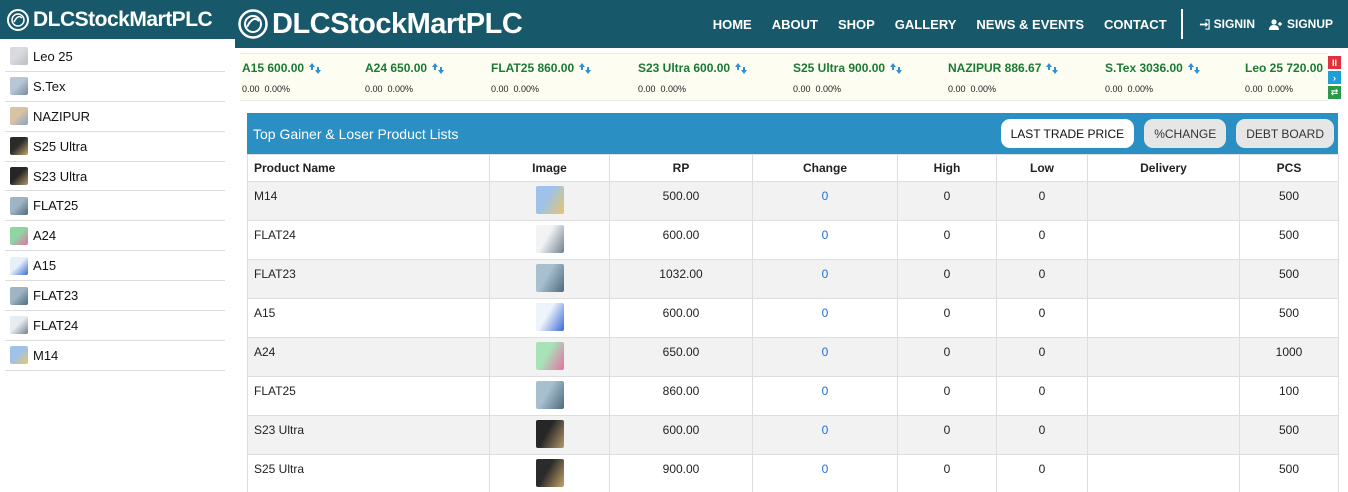 The image size is (1348, 492). I want to click on table-row: S23 Ultra 600.00 0 0 0 500, so click(793, 435).